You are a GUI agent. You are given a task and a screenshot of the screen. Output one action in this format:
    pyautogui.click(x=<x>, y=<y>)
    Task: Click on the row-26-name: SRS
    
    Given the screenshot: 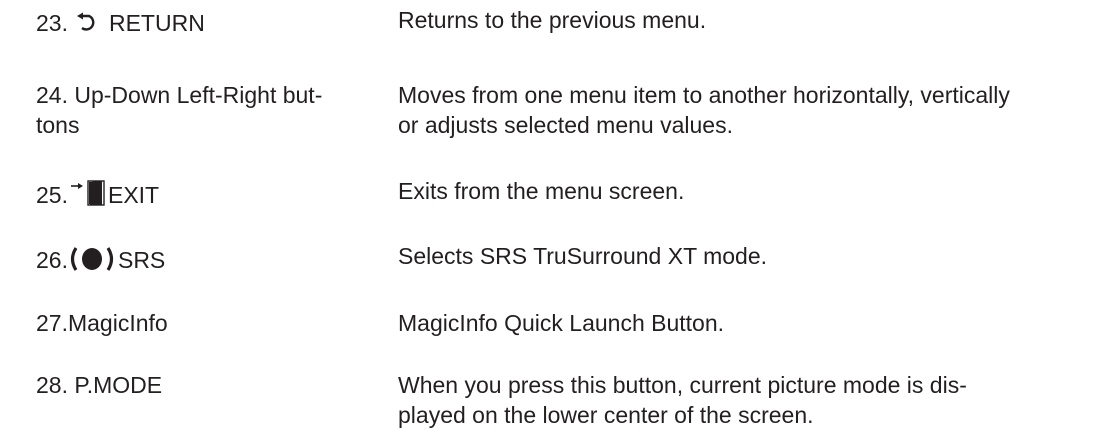 What is the action you would take?
    pyautogui.click(x=141, y=260)
    